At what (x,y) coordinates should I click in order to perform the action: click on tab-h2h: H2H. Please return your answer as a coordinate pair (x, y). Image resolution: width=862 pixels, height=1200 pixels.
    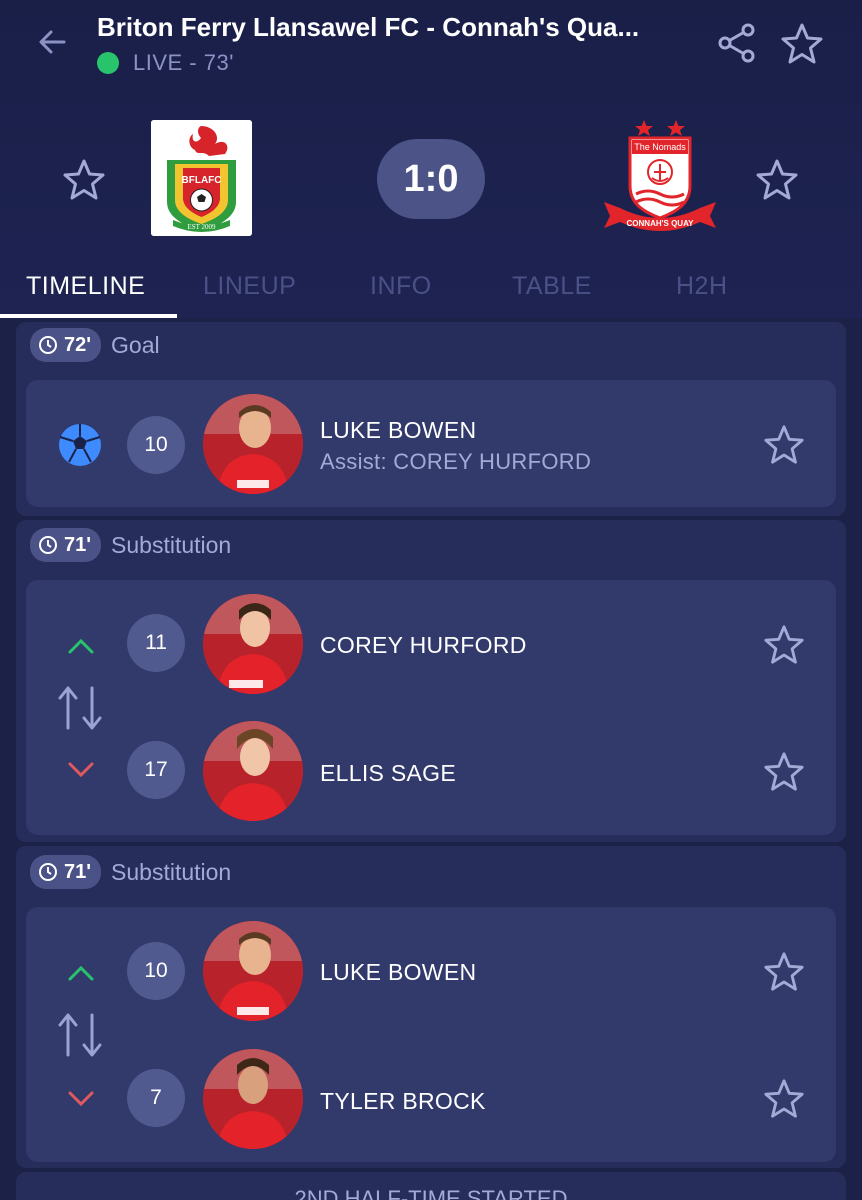
    Looking at the image, I should click on (702, 286).